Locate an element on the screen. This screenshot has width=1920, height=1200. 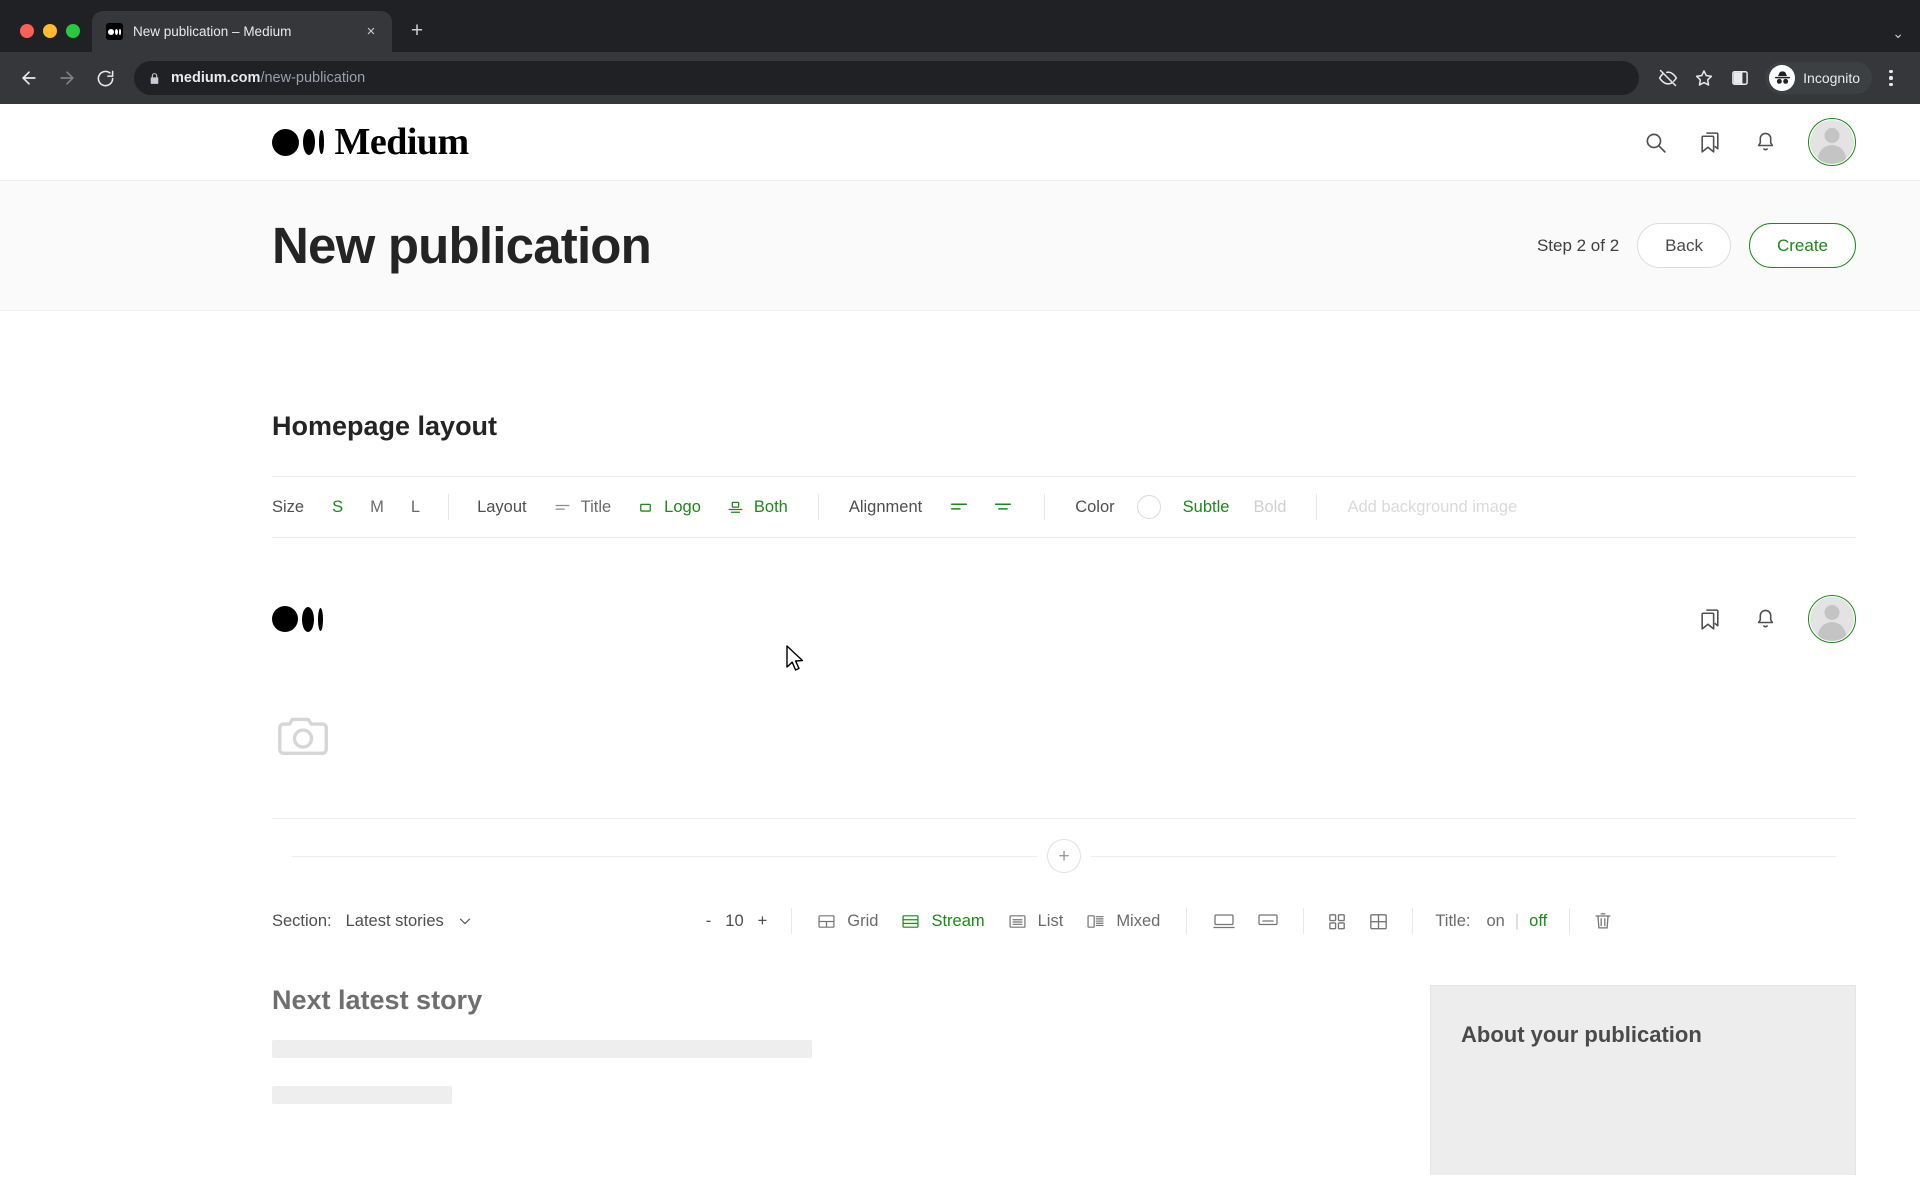
back-button: Back is located at coordinates (1684, 245).